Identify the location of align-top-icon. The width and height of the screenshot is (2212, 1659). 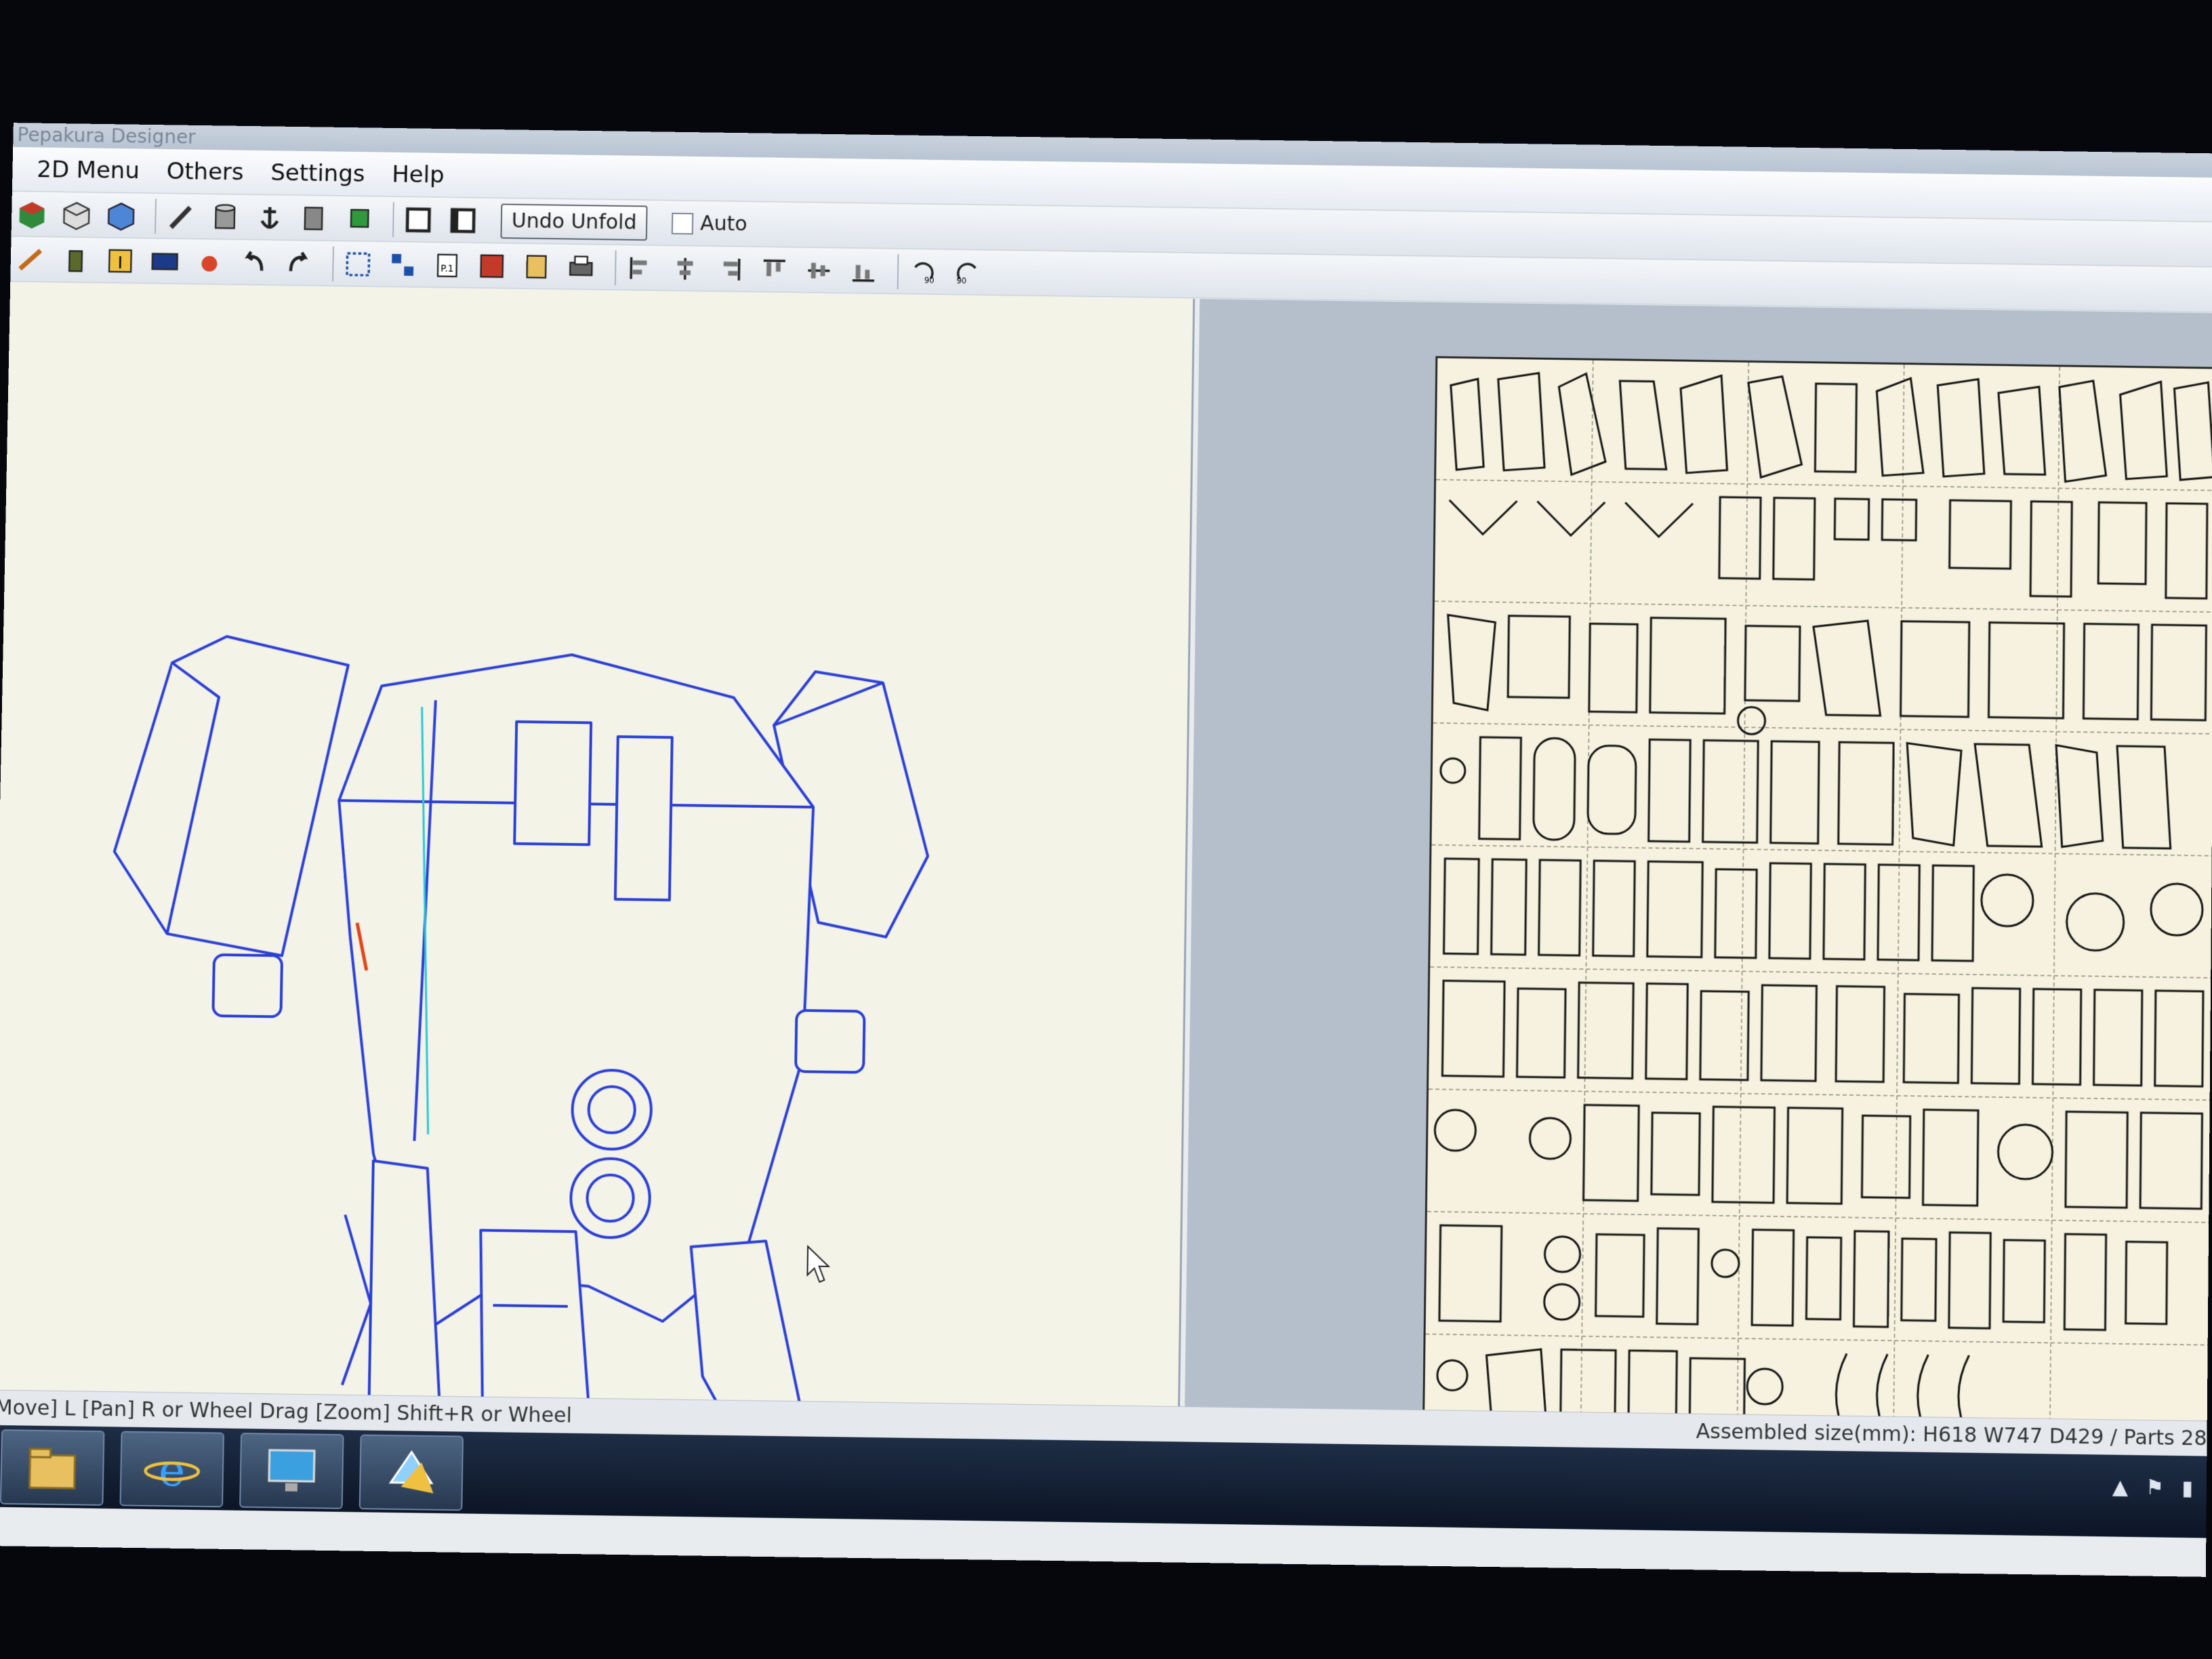
(774, 269).